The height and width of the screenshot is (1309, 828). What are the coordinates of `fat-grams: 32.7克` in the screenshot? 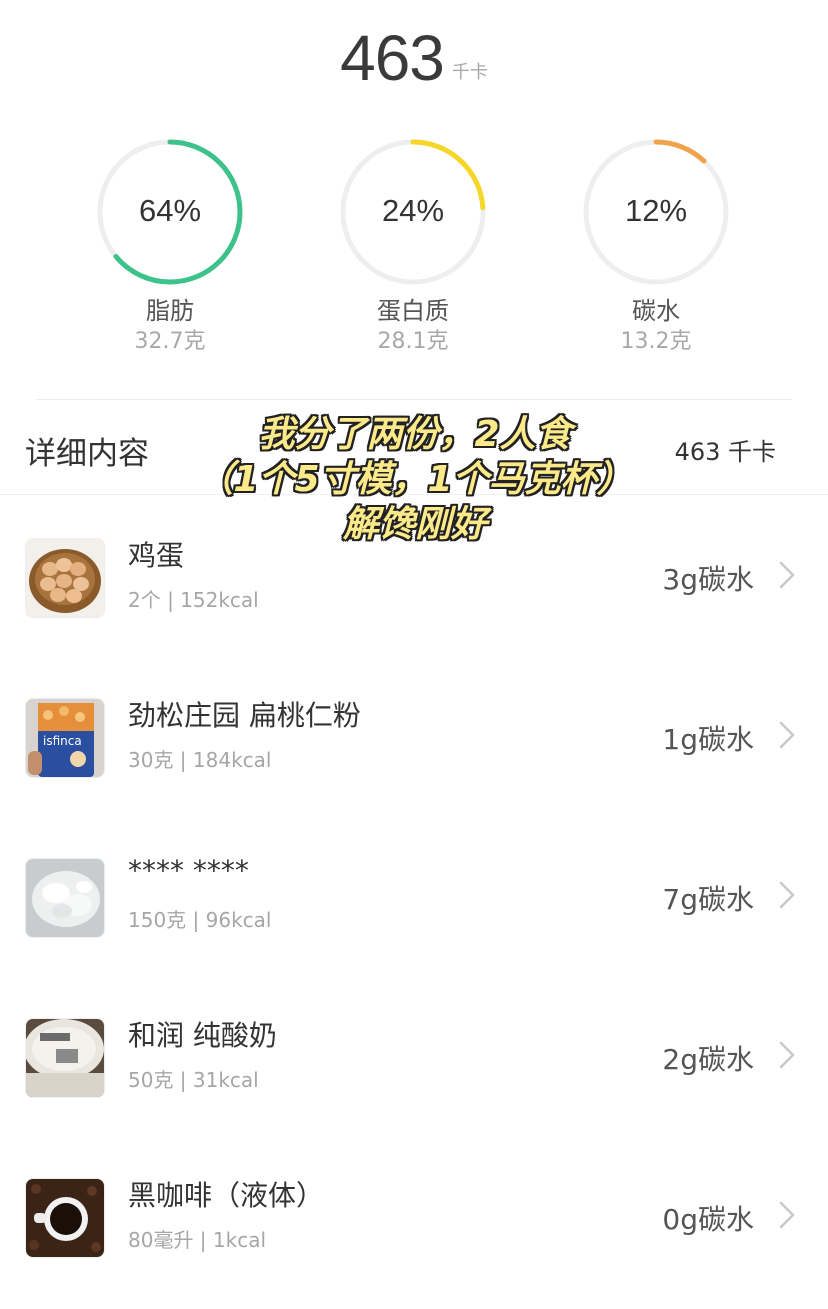 It's located at (170, 341).